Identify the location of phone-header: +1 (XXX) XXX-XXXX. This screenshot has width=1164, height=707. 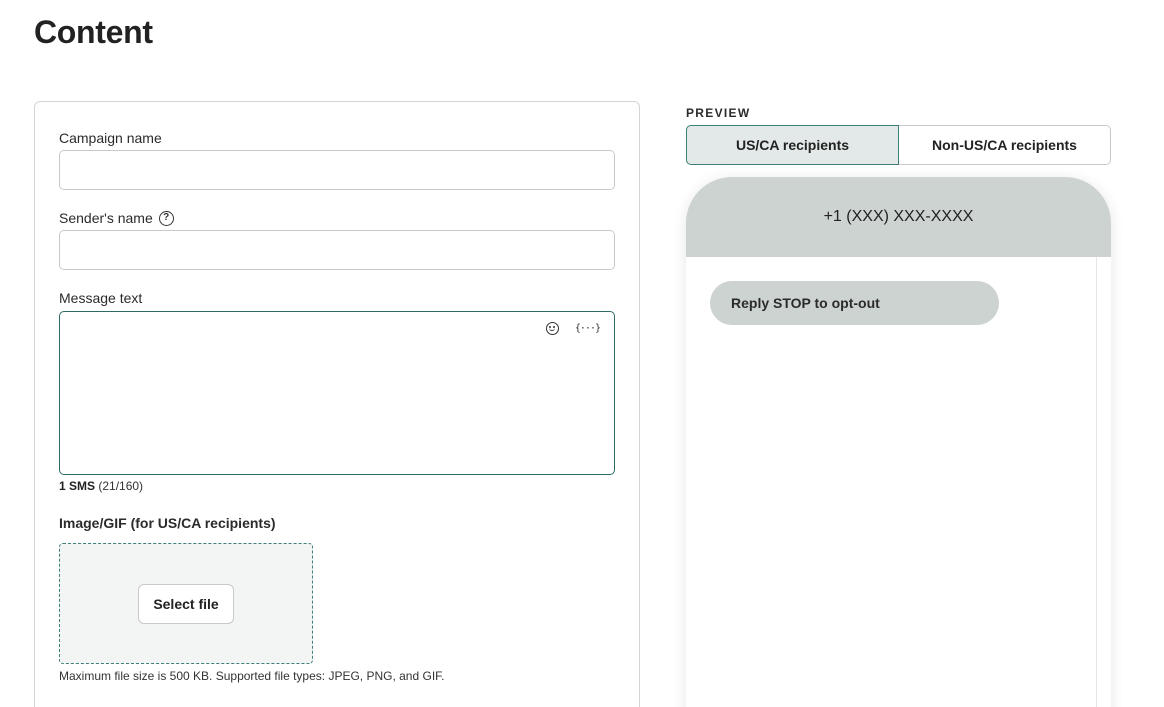
(898, 217).